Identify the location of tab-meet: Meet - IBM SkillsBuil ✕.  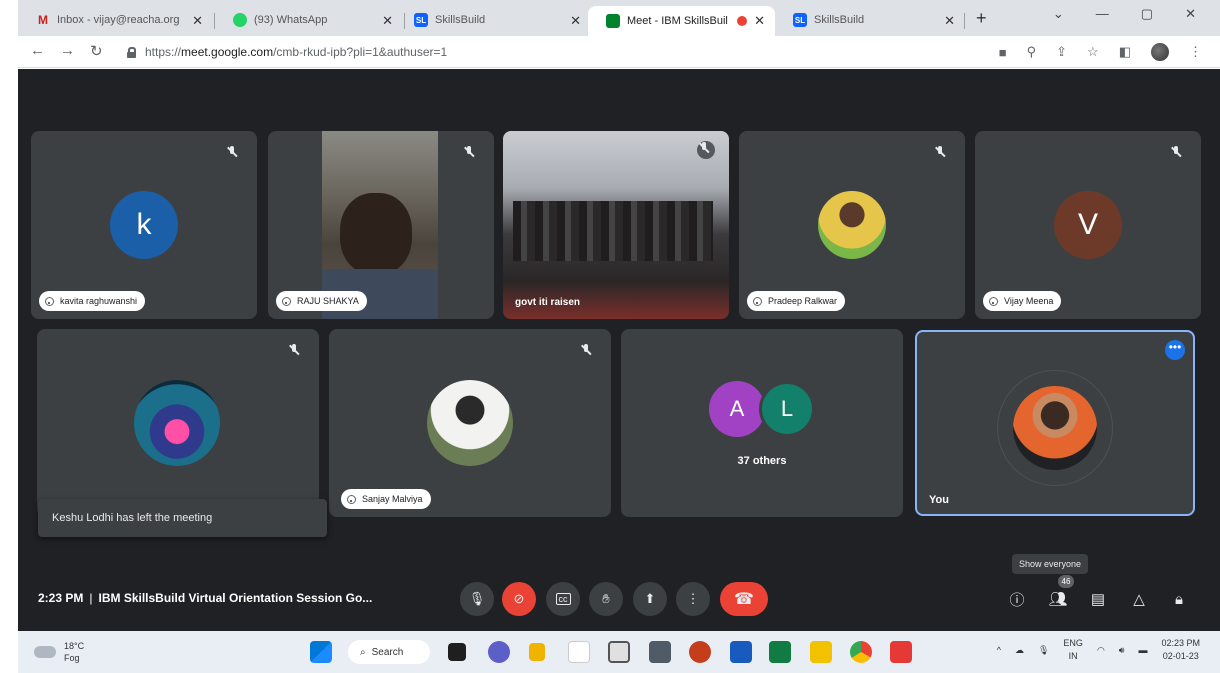
(681, 21).